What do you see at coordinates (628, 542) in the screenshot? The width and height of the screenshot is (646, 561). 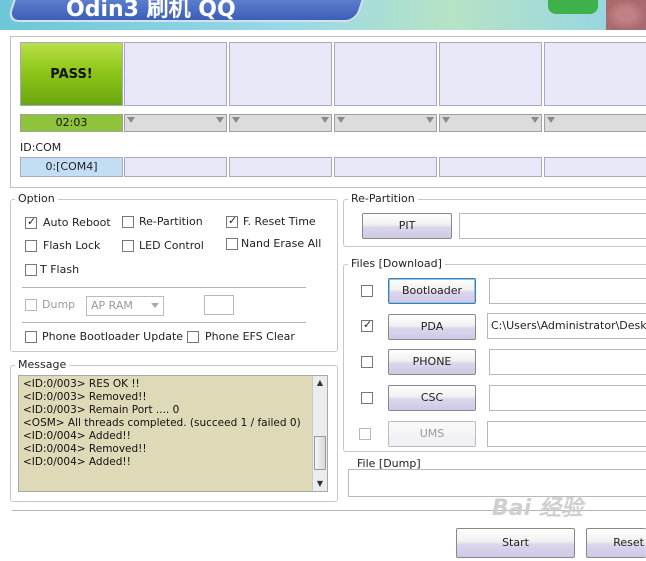 I see `reset-label: Reset` at bounding box center [628, 542].